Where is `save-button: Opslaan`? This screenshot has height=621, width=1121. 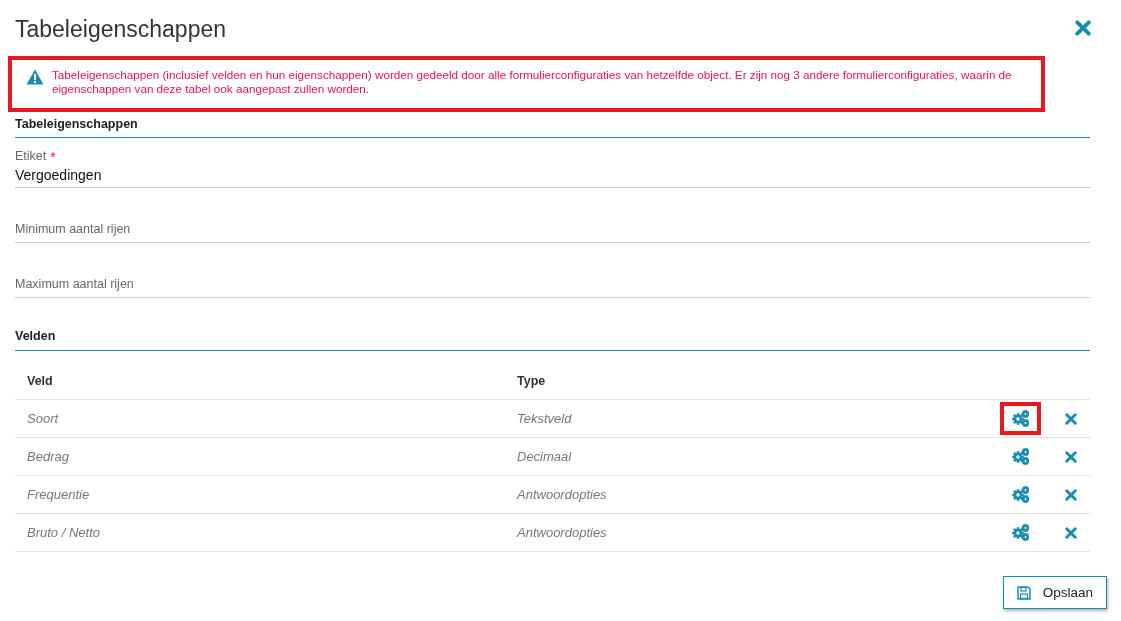
save-button: Opslaan is located at coordinates (1054, 592).